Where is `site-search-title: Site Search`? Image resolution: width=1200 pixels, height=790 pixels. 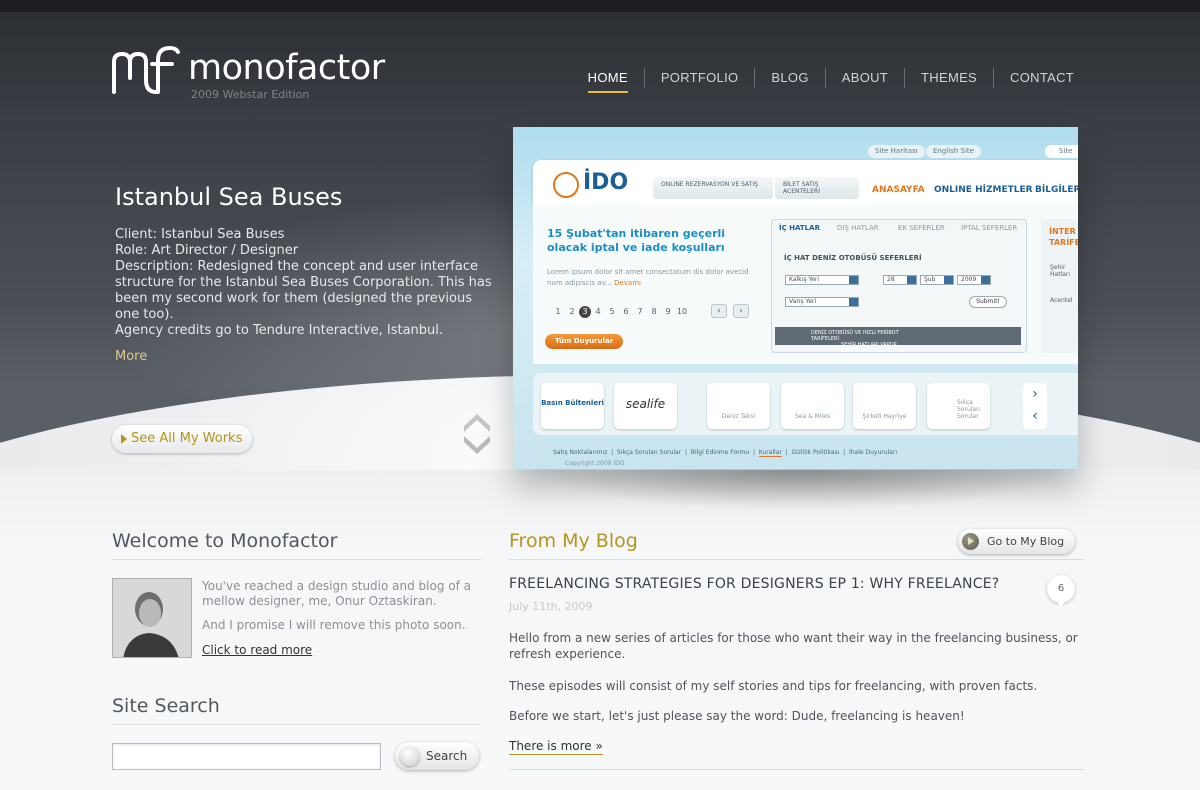 site-search-title: Site Search is located at coordinates (166, 706).